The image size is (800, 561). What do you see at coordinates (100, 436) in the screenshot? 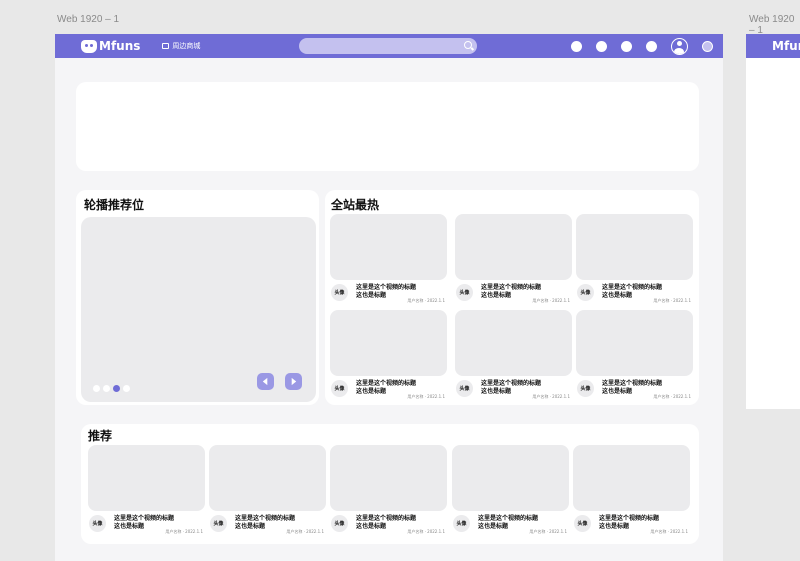
I see `recommend-title: 推荐` at bounding box center [100, 436].